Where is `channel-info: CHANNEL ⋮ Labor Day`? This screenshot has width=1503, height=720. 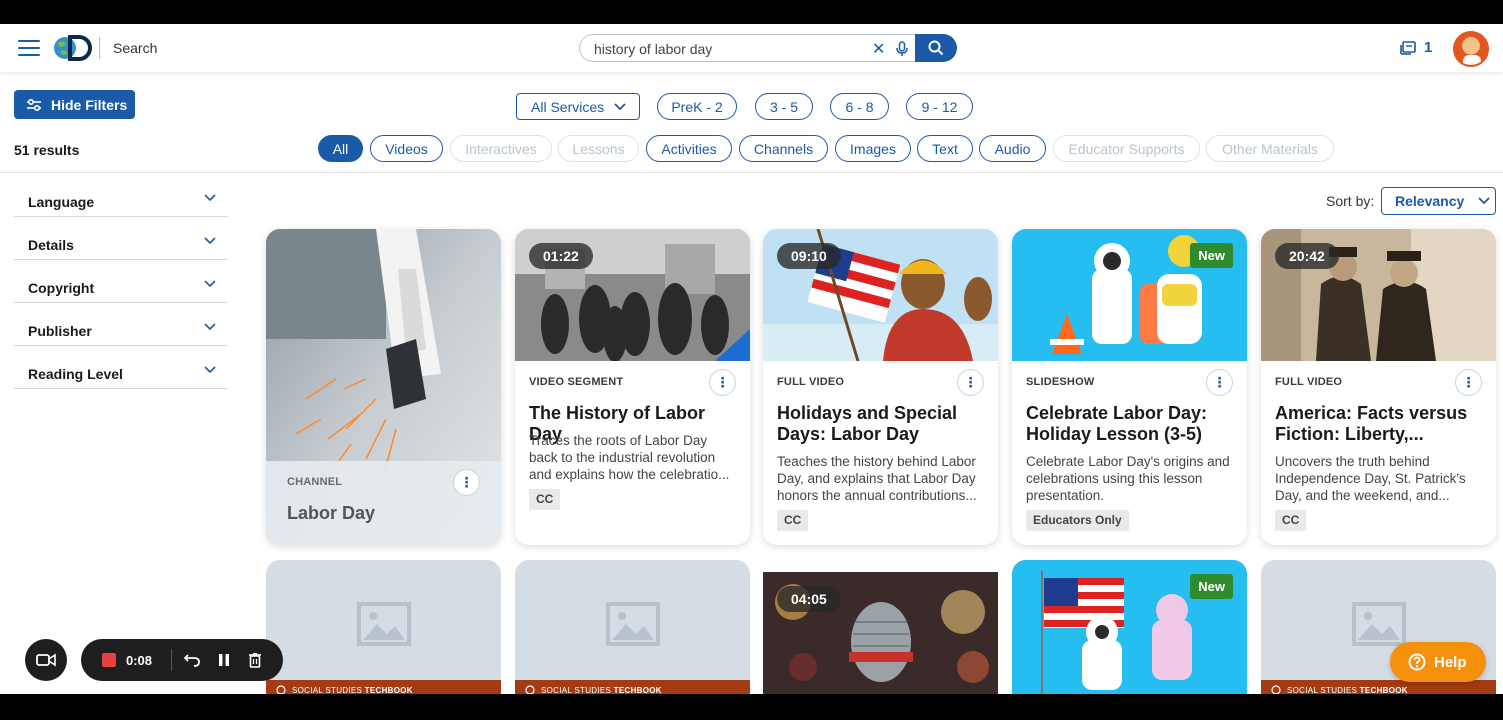
channel-info: CHANNEL ⋮ Labor Day is located at coordinates (383, 503).